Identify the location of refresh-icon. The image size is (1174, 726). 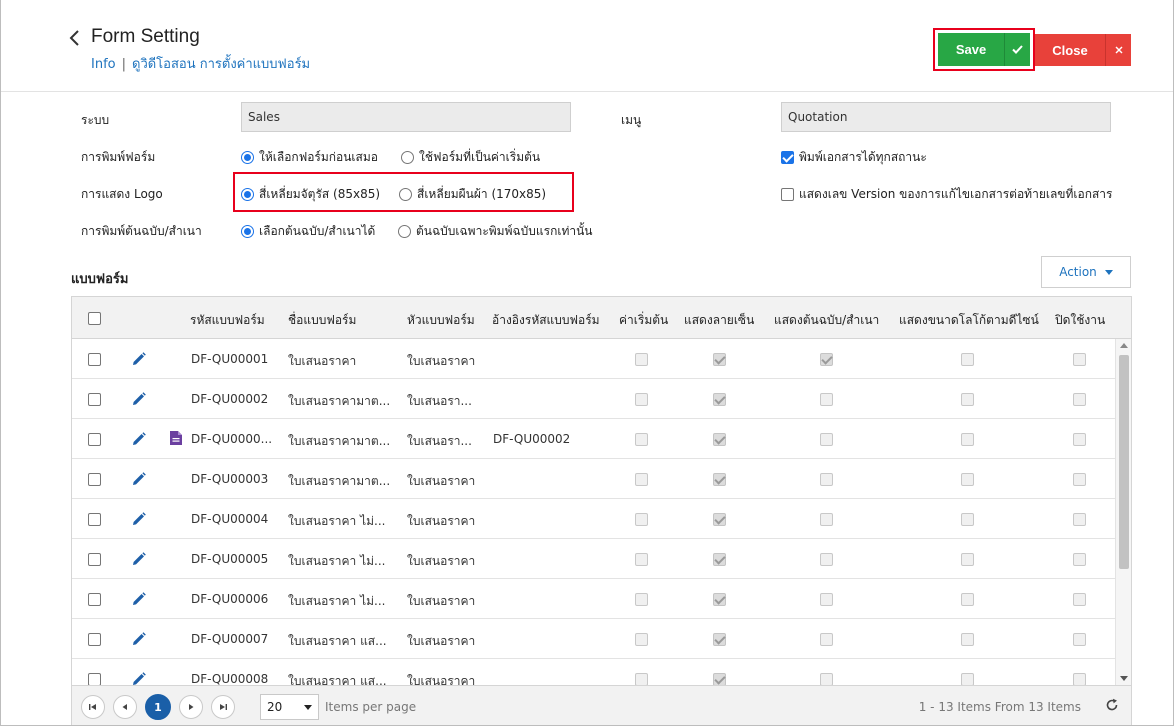
(1112, 705).